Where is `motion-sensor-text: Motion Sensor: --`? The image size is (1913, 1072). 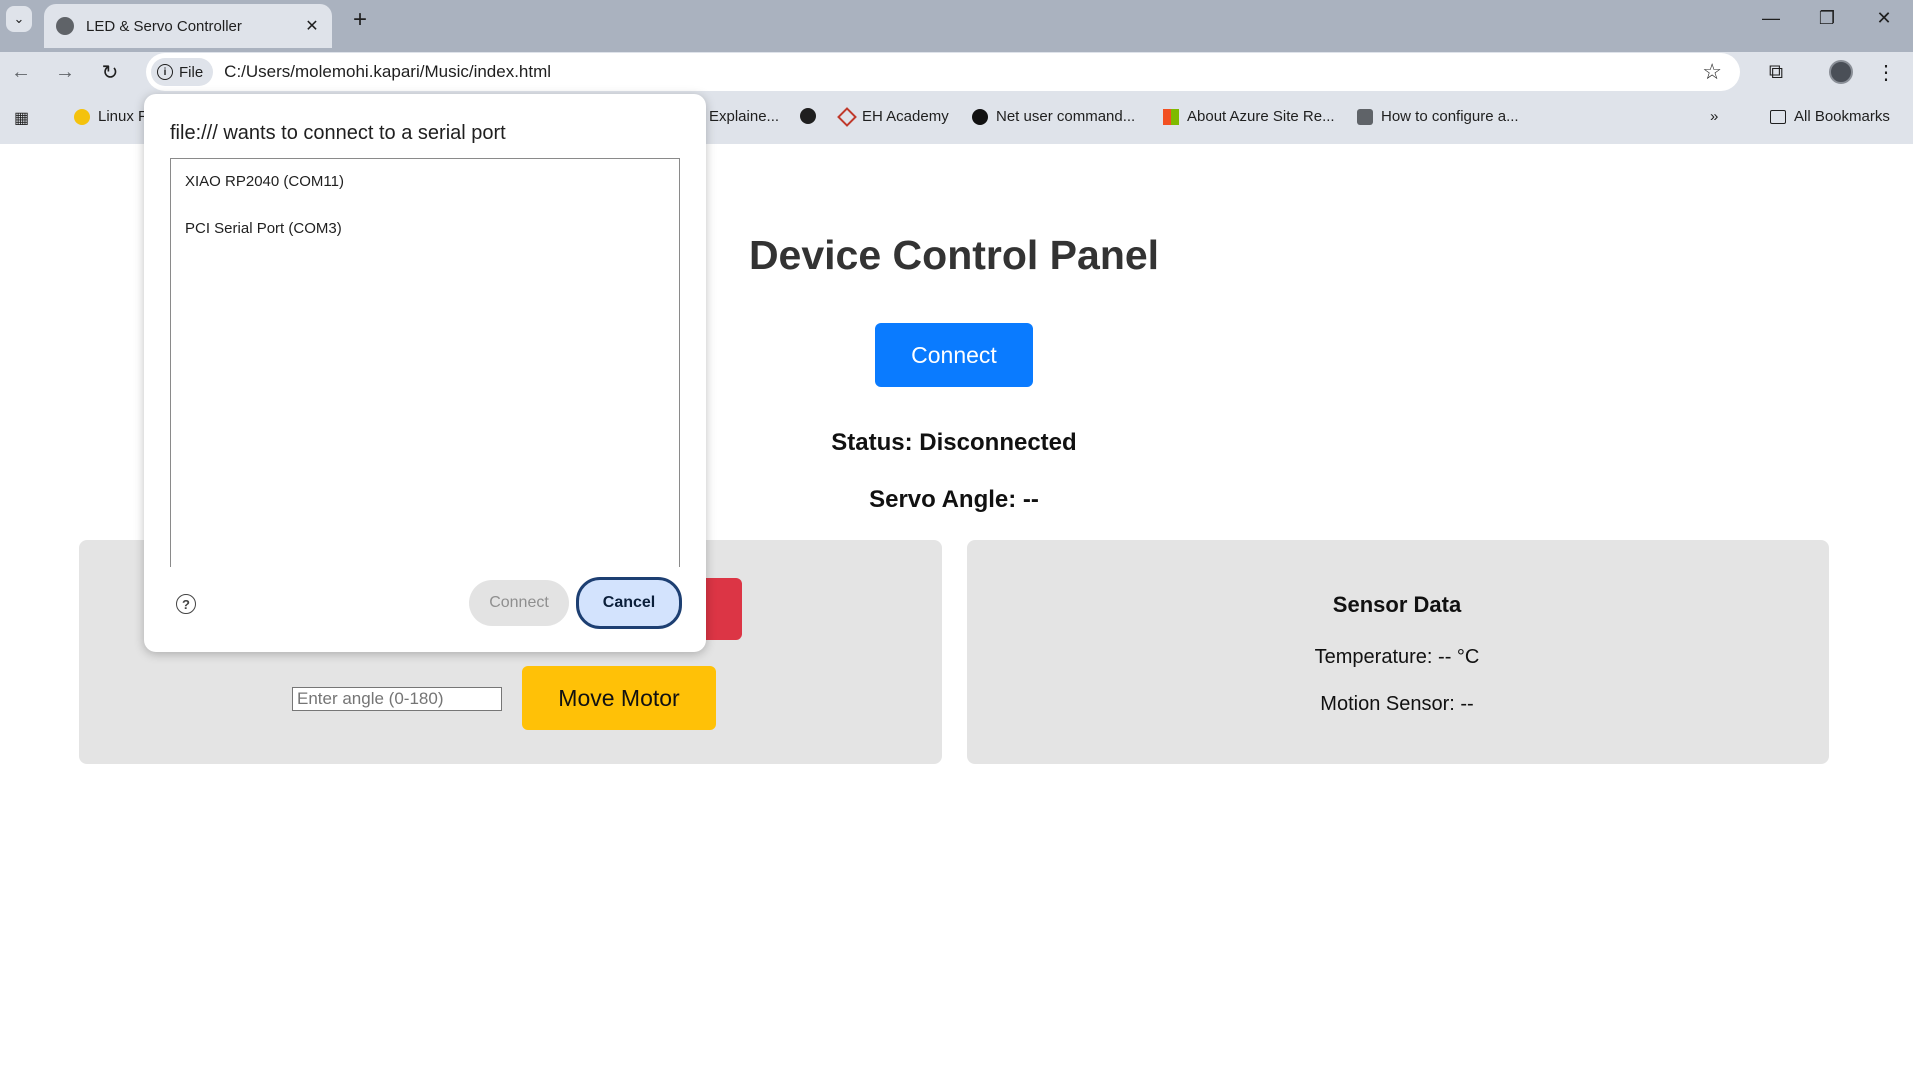
motion-sensor-text: Motion Sensor: -- is located at coordinates (1397, 704).